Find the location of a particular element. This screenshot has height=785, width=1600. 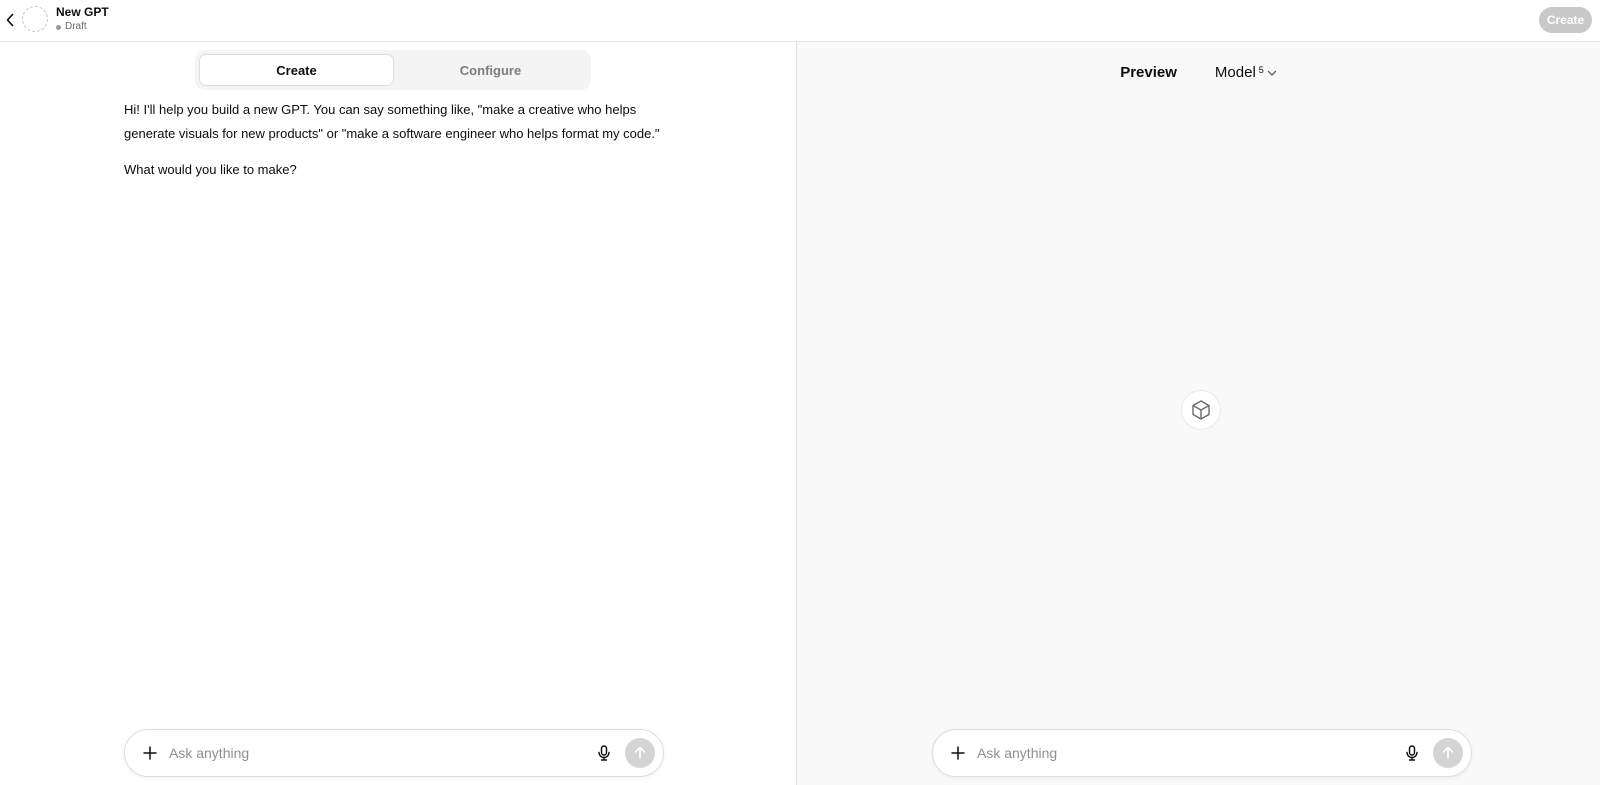

preview-composer is located at coordinates (1202, 753).